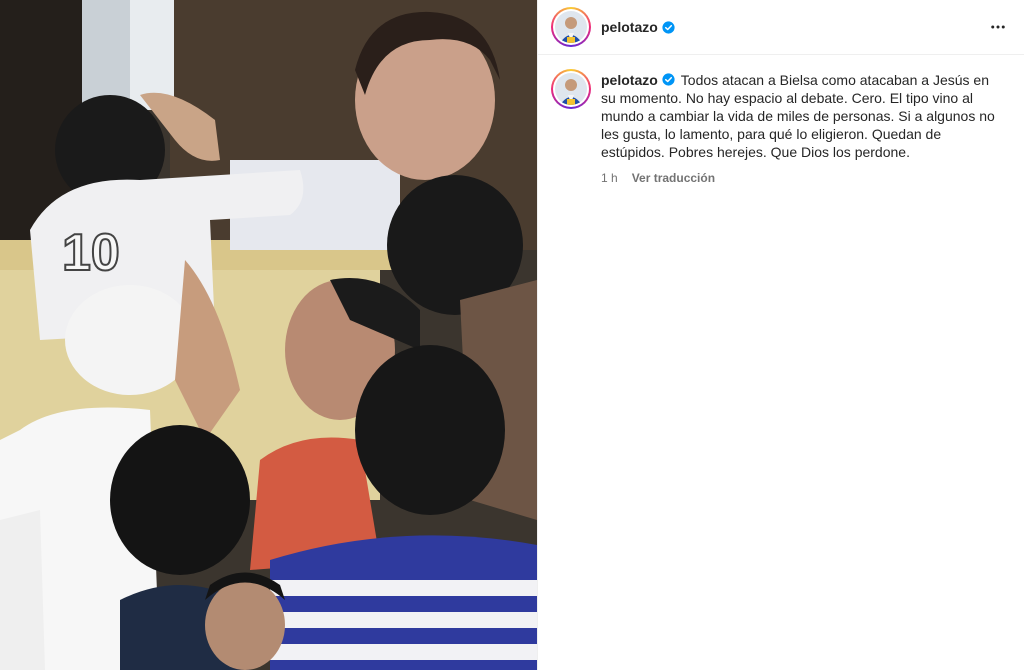 The image size is (1024, 670). Describe the element at coordinates (673, 178) in the screenshot. I see `see-translation-button: Ver traducción` at that location.